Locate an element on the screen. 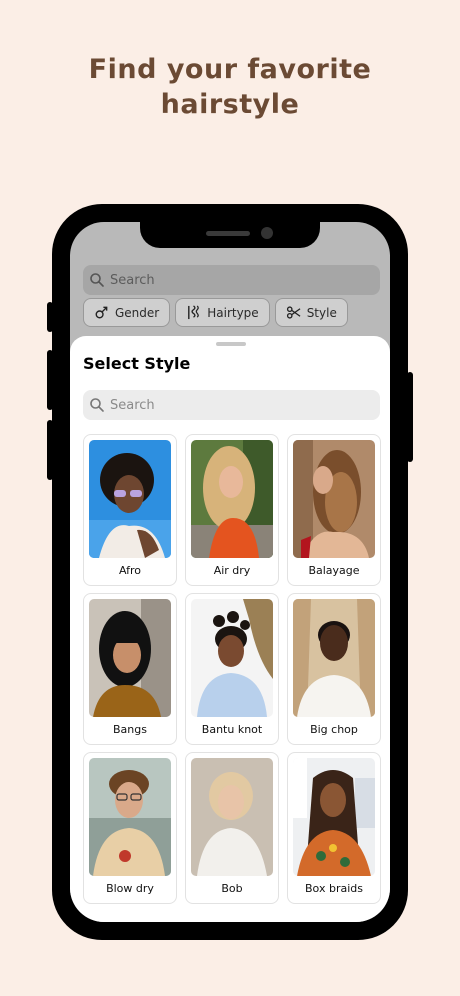 The width and height of the screenshot is (460, 996). background-search-placeholder: Search is located at coordinates (132, 280).